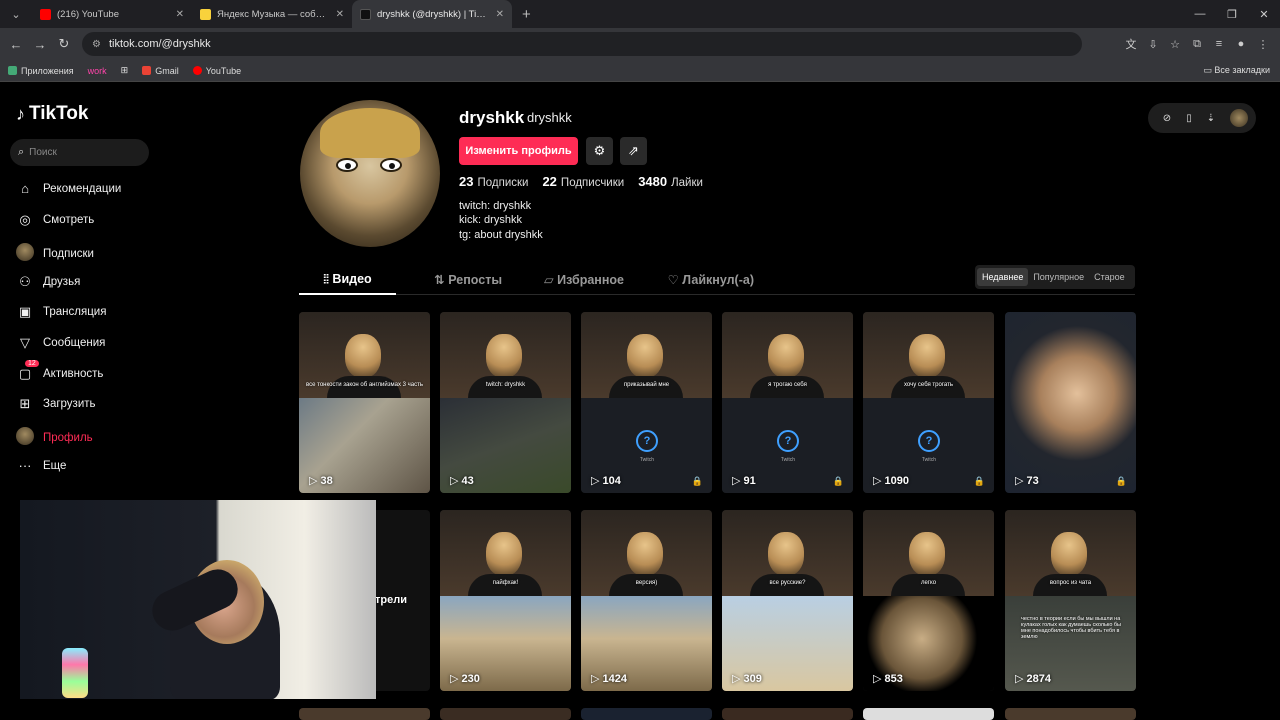 The image size is (1280, 720). What do you see at coordinates (1153, 44) in the screenshot?
I see `install-icon: ⇩` at bounding box center [1153, 44].